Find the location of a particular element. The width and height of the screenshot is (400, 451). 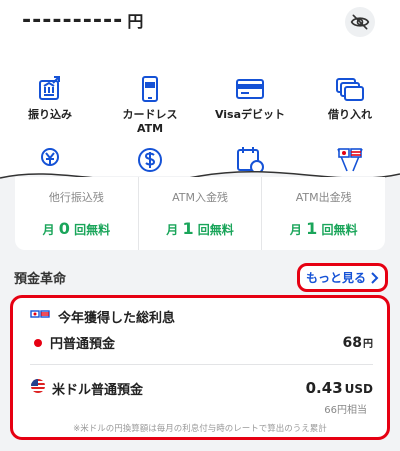

stat-atm-deposit: ATM入金残 月 1 回無料 is located at coordinates (199, 213).